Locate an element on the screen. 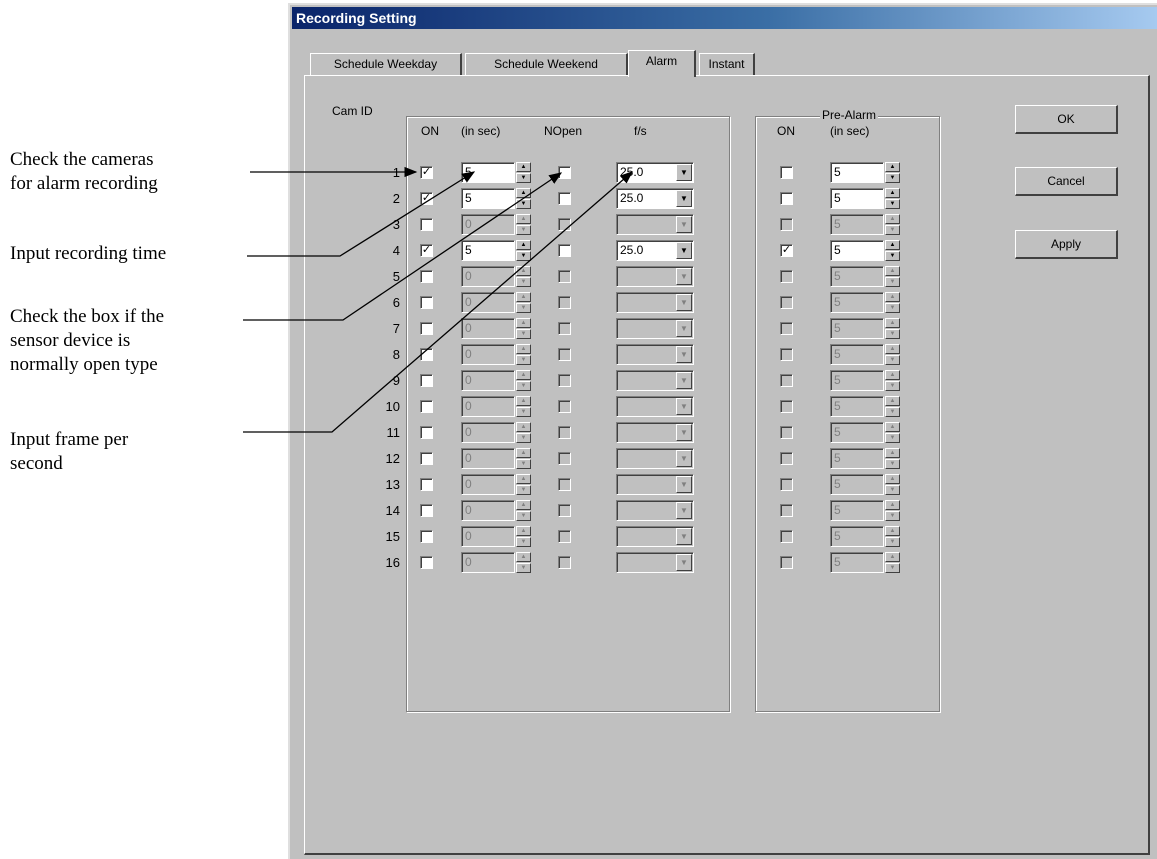  pre-alarm-checkbox: ✓ is located at coordinates (786, 250).